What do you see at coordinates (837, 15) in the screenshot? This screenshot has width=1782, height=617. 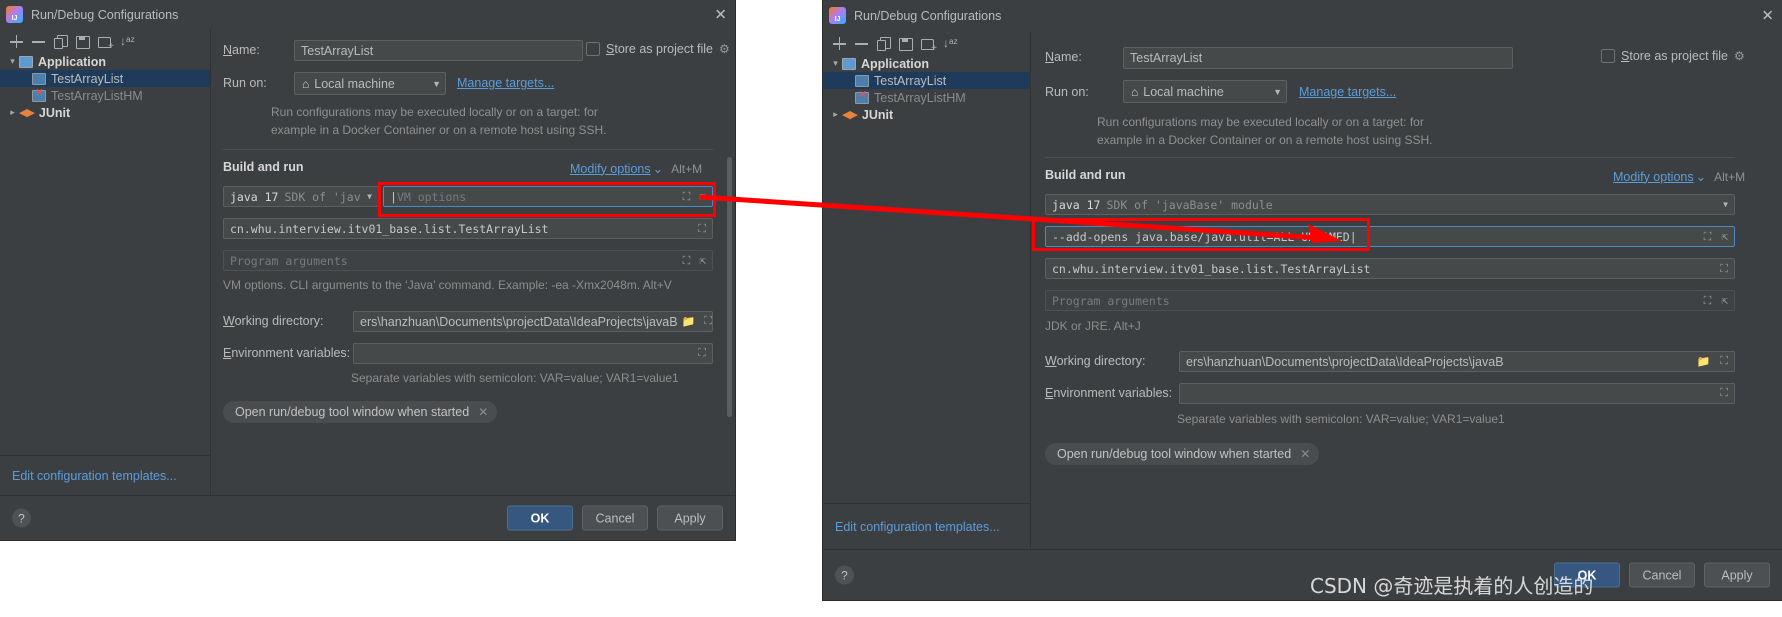 I see `intellij-idea-icon` at bounding box center [837, 15].